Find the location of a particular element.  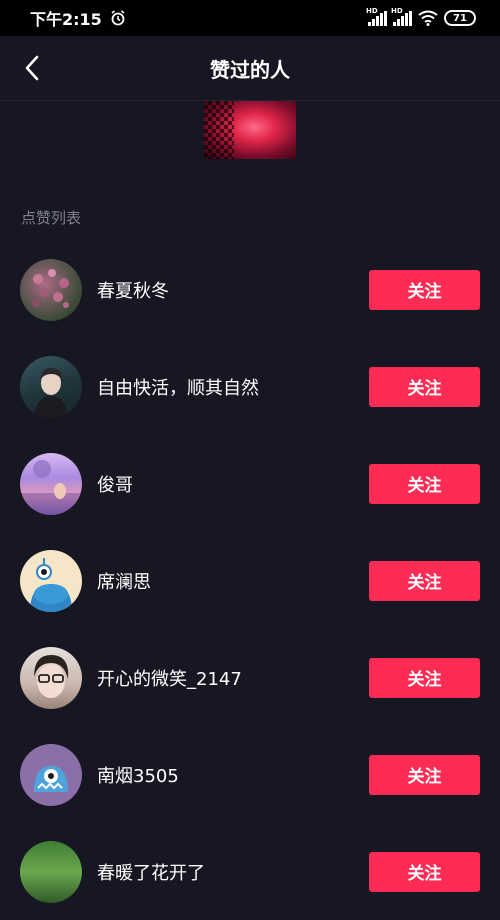

user-name: 俊哥 is located at coordinates (115, 484).